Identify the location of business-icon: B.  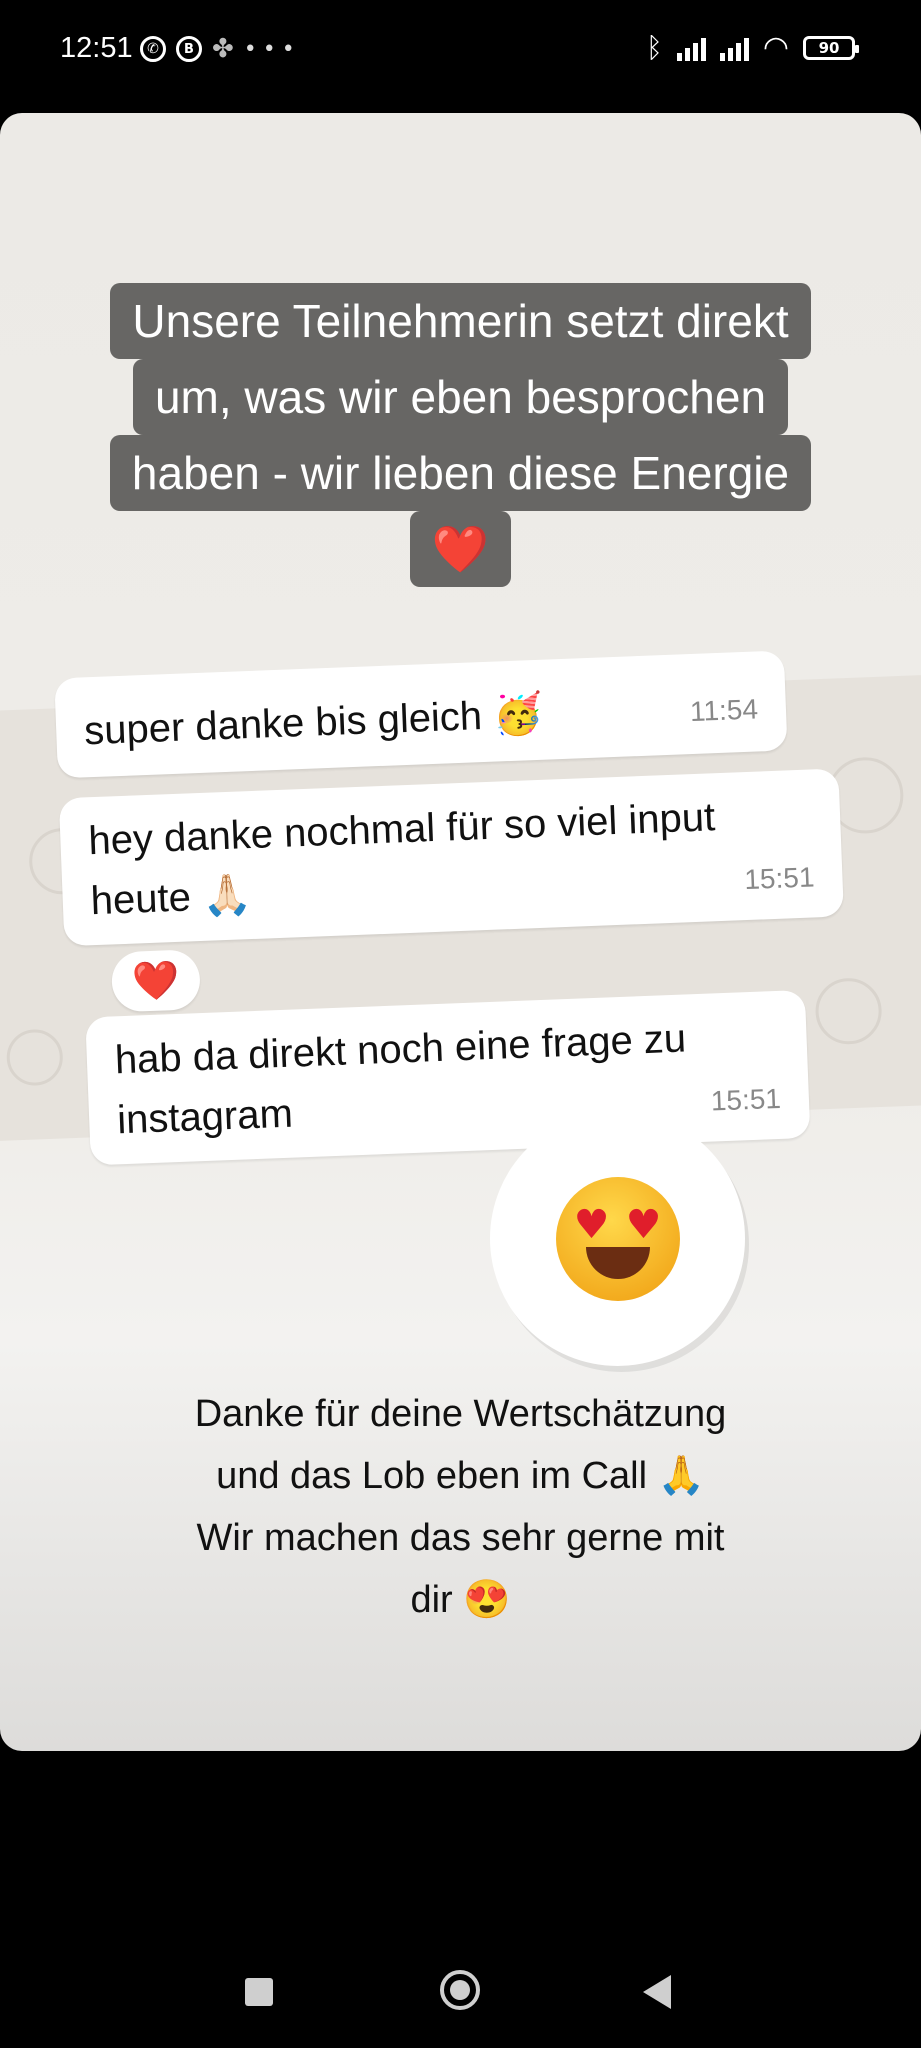
(189, 49).